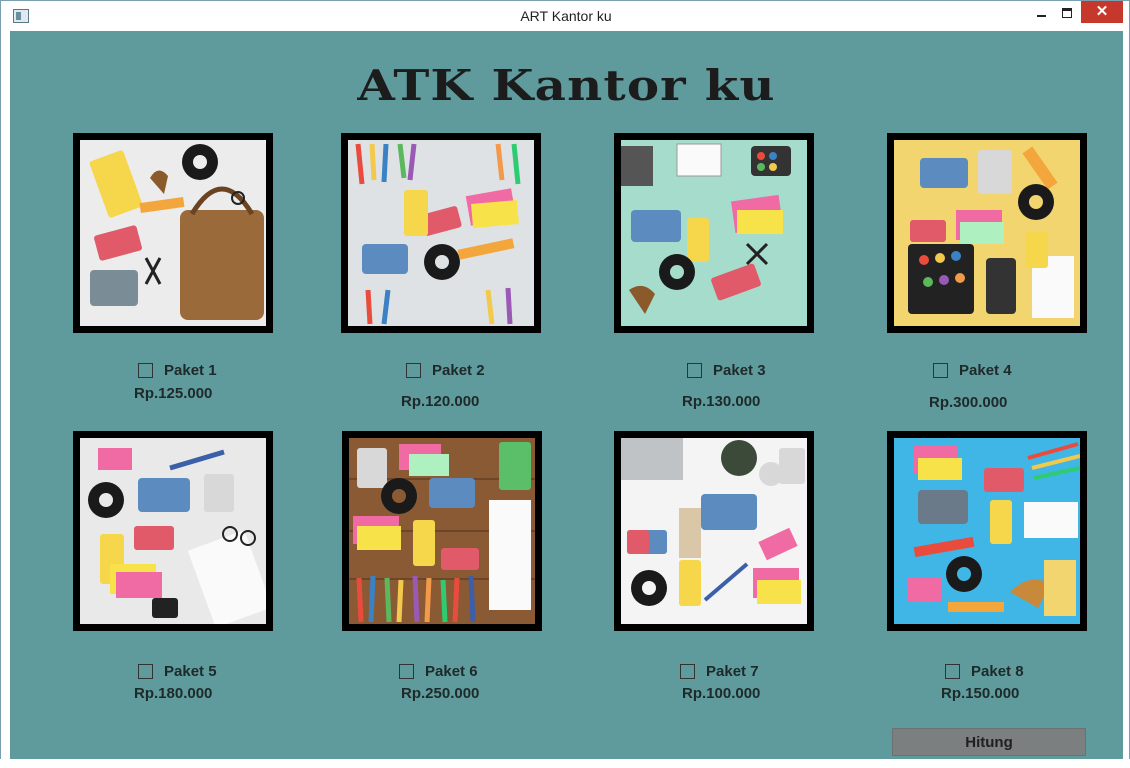 Image resolution: width=1130 pixels, height=768 pixels. What do you see at coordinates (1041, 12) in the screenshot?
I see `minimize-button` at bounding box center [1041, 12].